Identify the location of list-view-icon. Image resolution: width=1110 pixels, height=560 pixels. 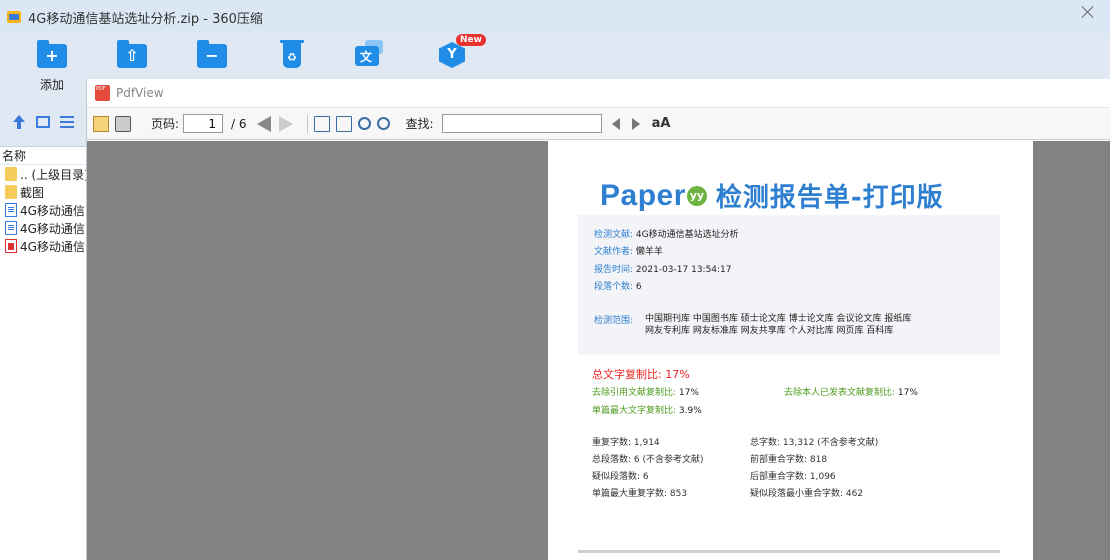
(67, 122).